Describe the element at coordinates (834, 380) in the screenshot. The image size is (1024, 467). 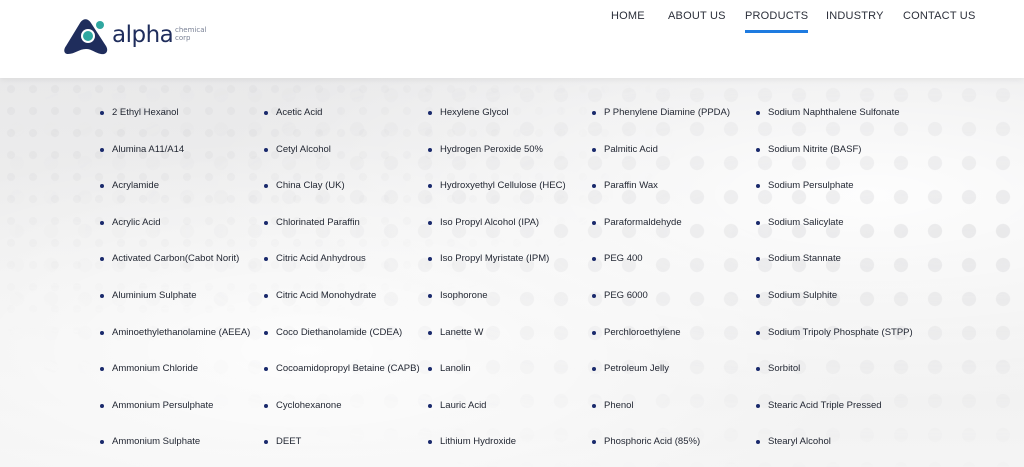
I see `list-item: Sorbitol` at that location.